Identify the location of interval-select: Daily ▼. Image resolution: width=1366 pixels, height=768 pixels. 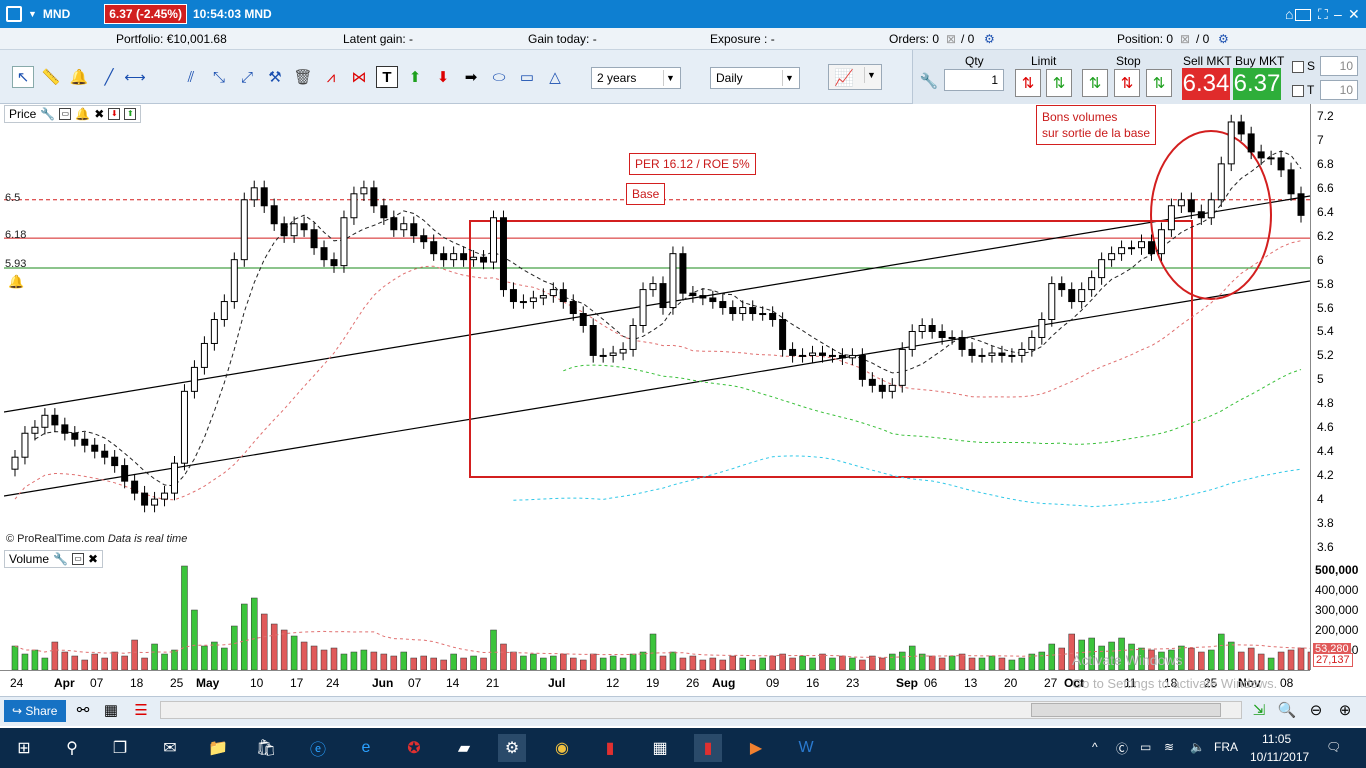
(755, 78).